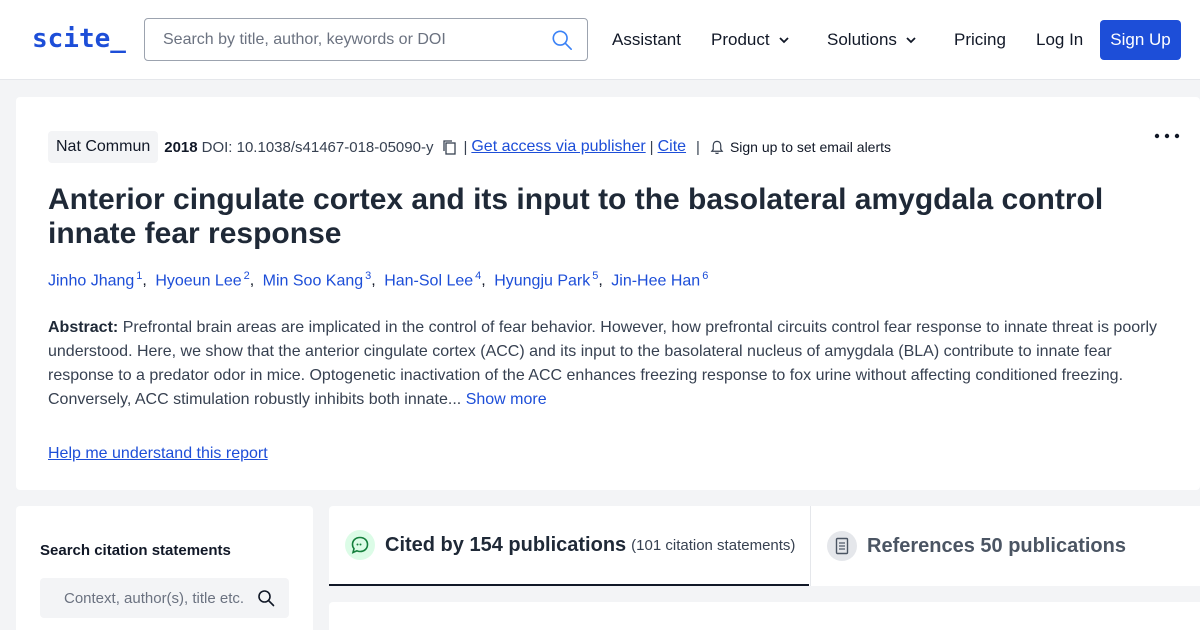  What do you see at coordinates (360, 545) in the screenshot?
I see `chat-bubble-icon` at bounding box center [360, 545].